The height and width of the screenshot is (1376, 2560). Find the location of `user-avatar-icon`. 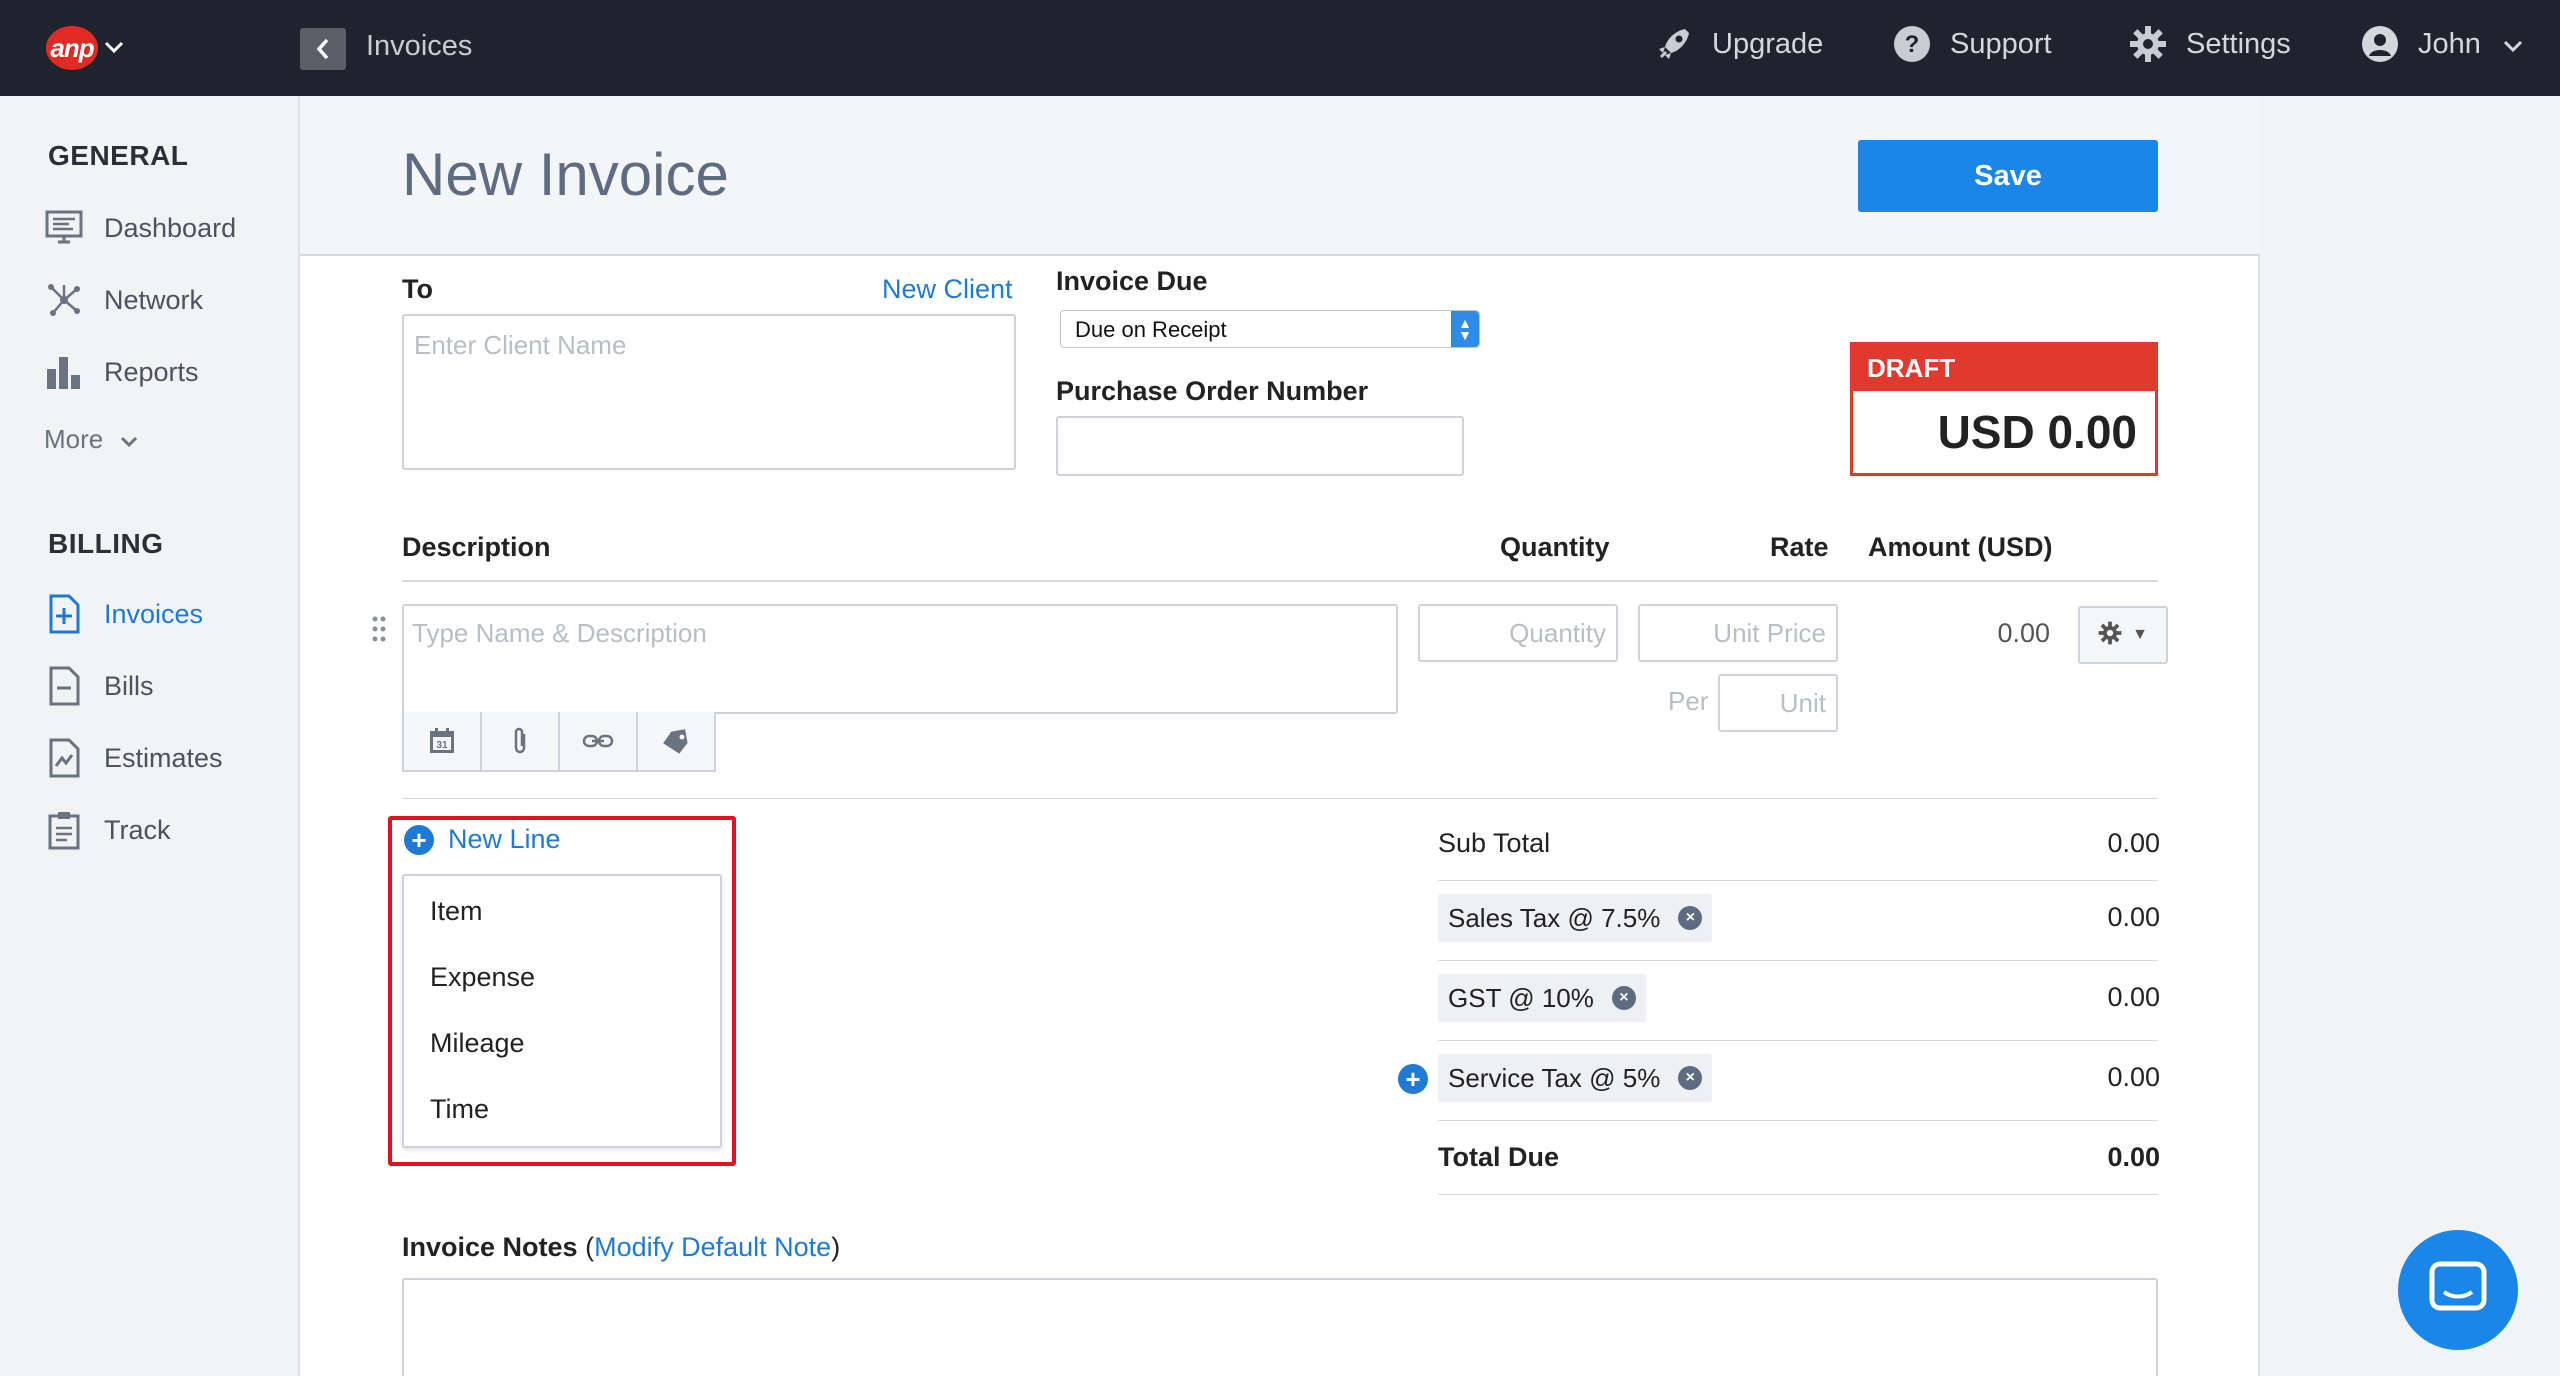

user-avatar-icon is located at coordinates (2380, 44).